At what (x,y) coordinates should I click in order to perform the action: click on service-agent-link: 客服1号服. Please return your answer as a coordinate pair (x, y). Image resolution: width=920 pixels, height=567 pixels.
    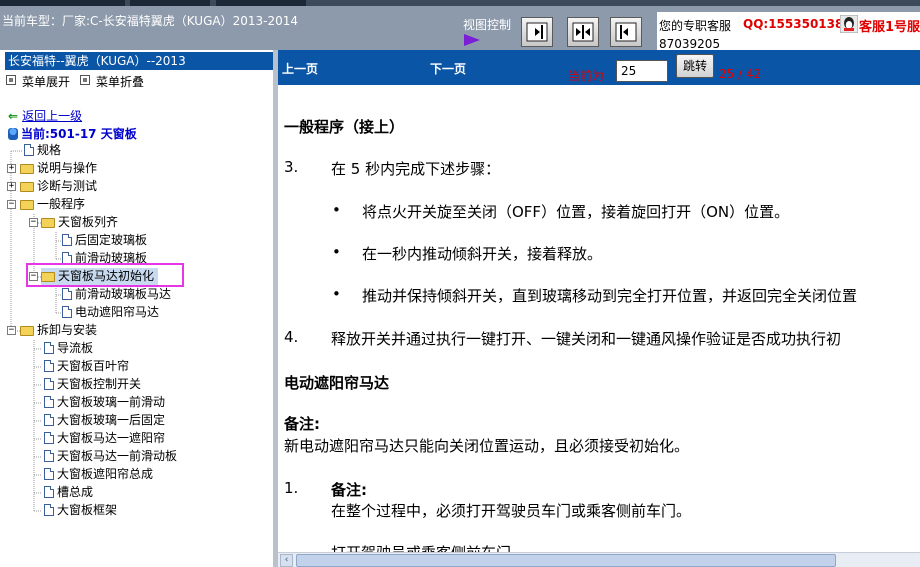
    Looking at the image, I should click on (889, 25).